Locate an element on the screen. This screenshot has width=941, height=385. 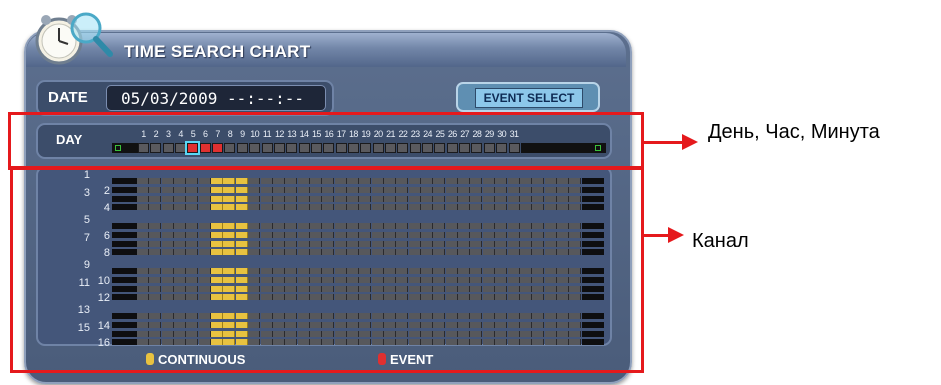
channel-arrow-line is located at coordinates (657, 235).